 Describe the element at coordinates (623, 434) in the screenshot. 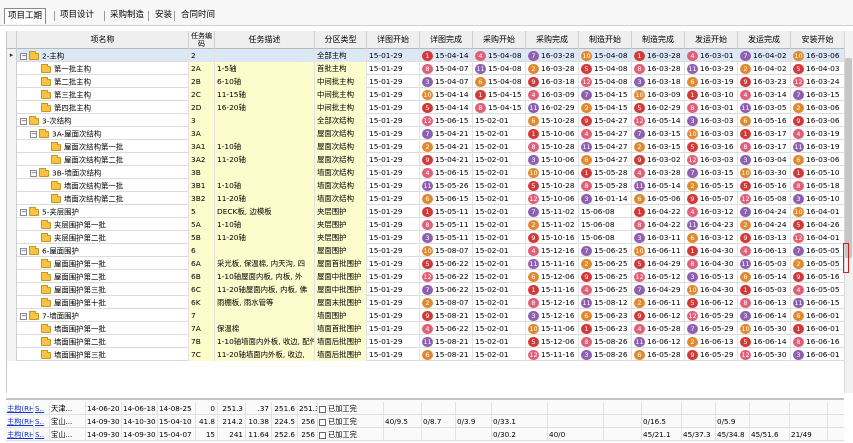

I see `detail-cell-v6` at that location.